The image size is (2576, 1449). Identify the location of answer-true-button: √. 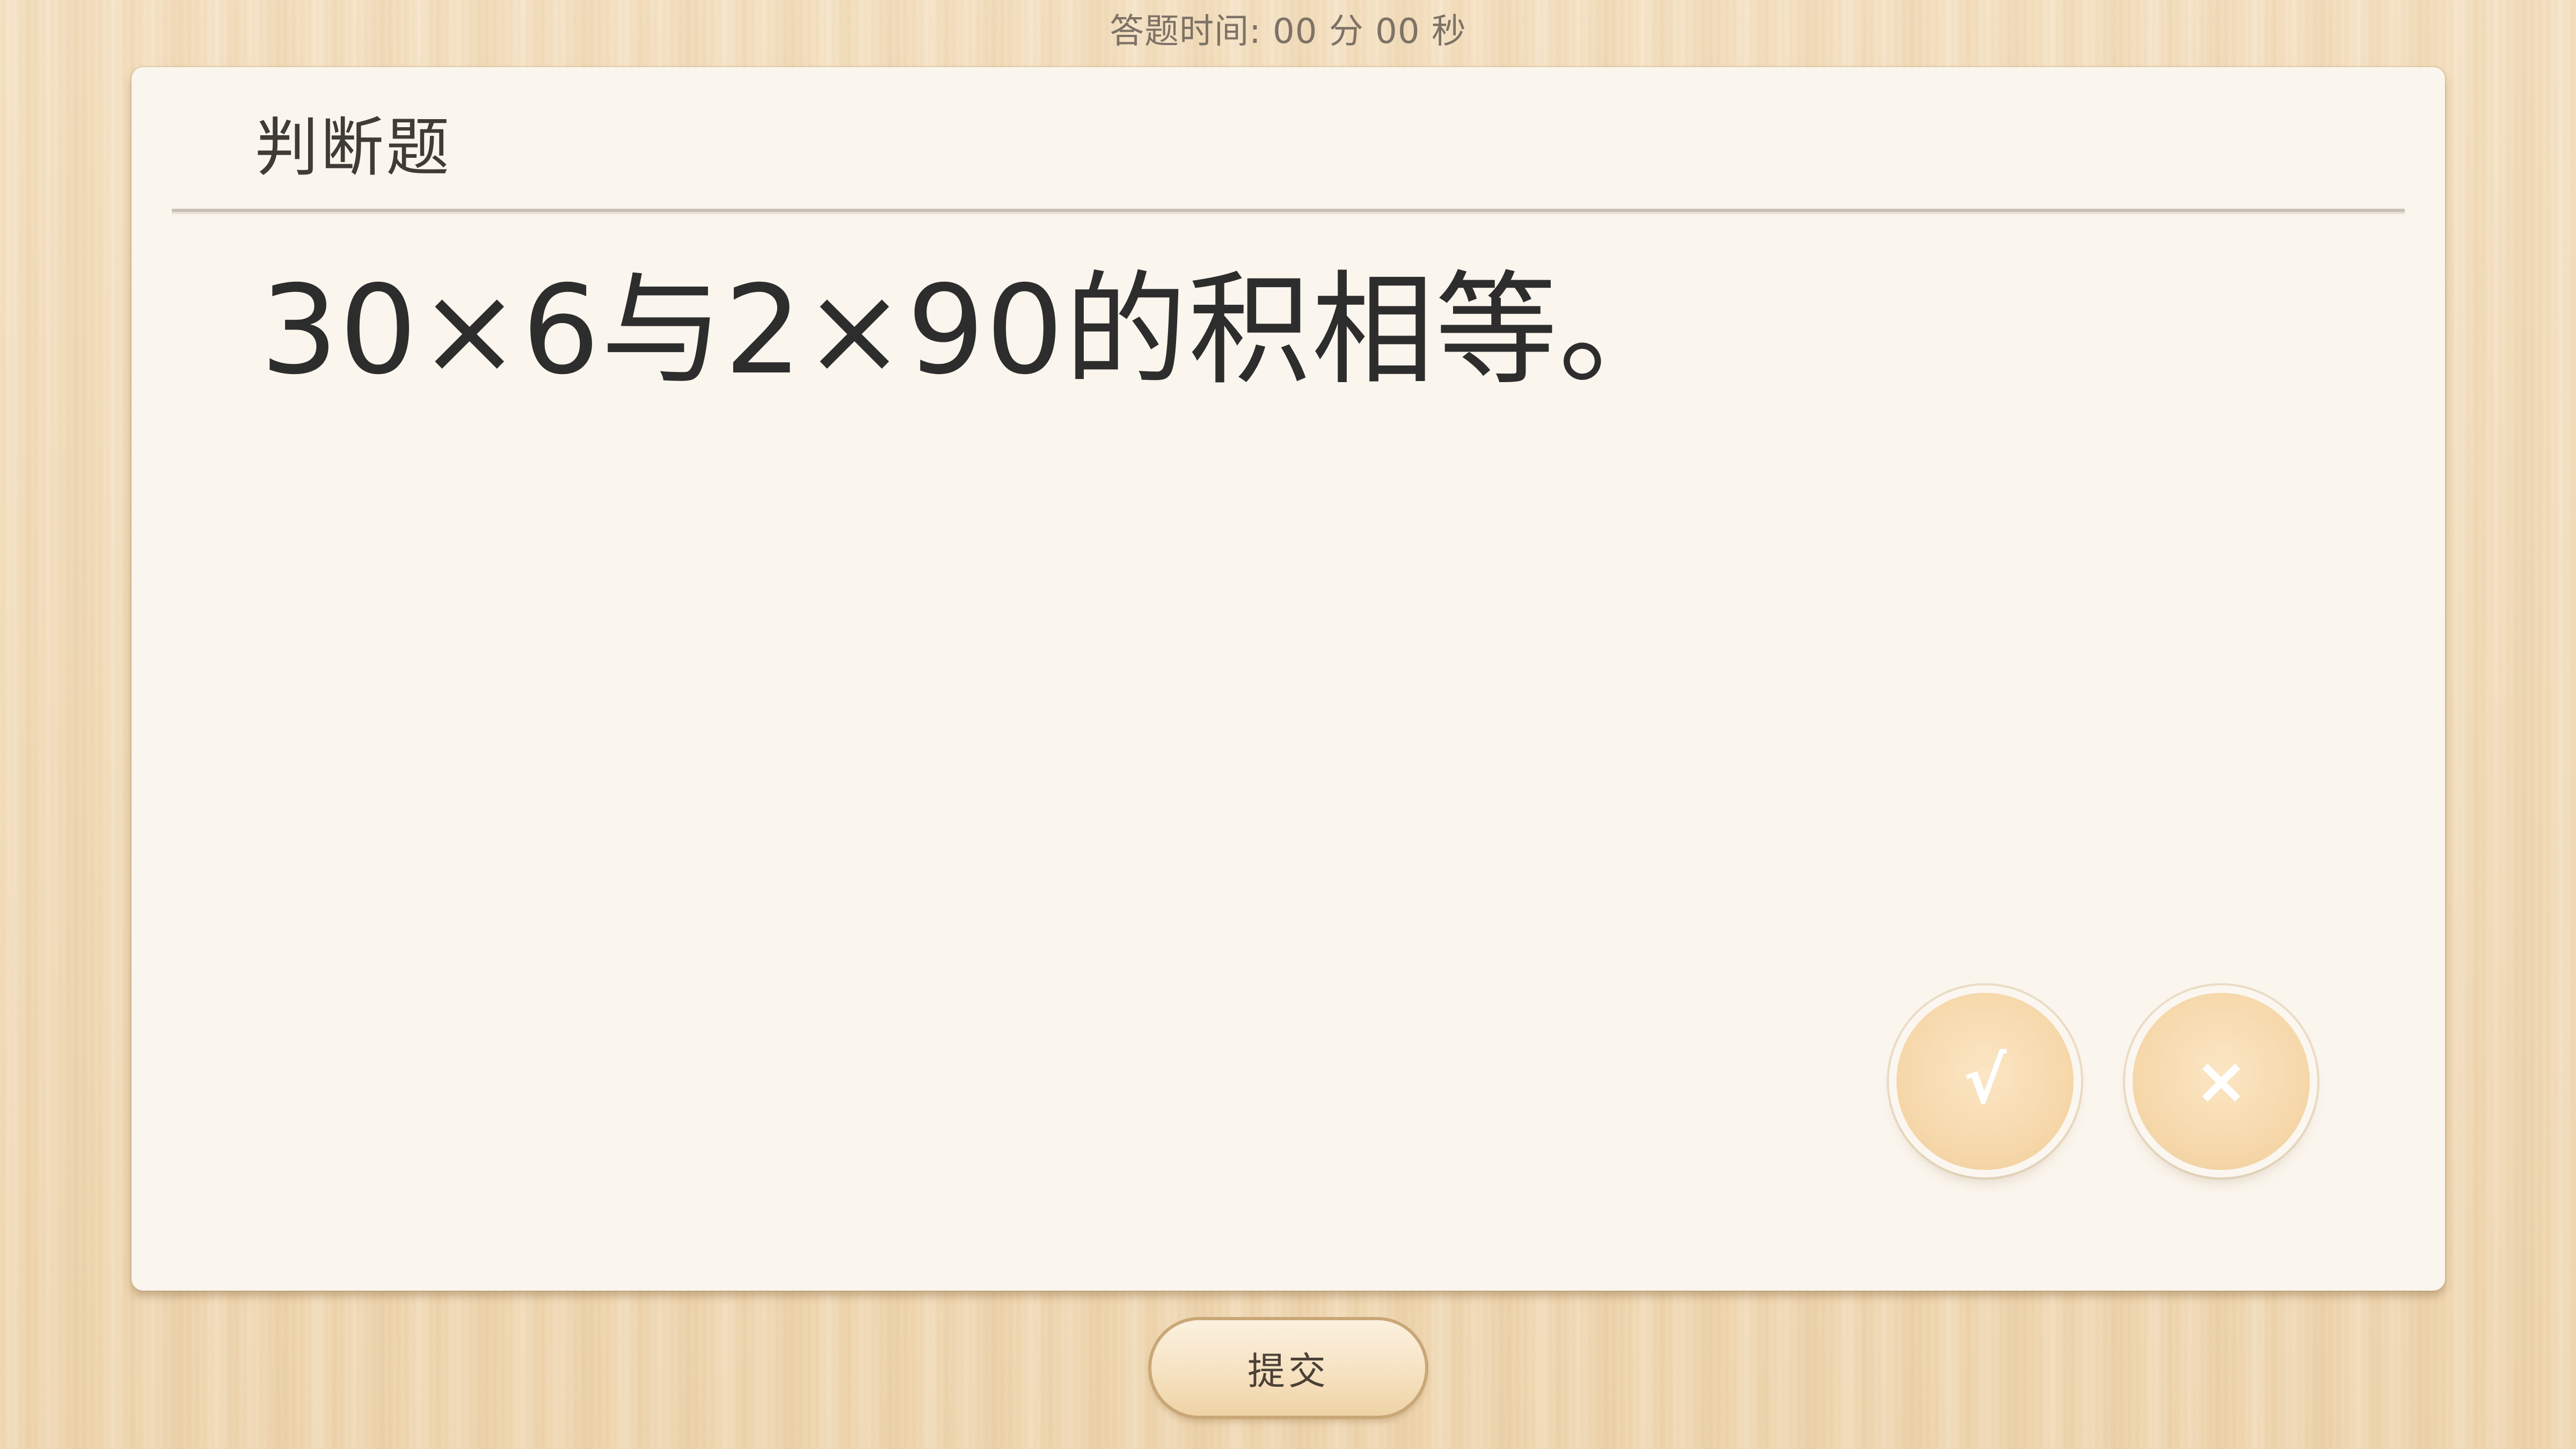
(1985, 1081).